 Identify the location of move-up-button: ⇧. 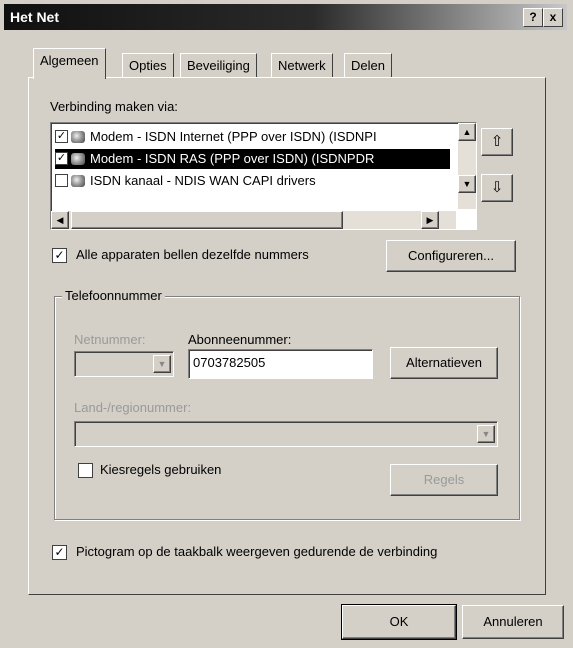
(497, 142).